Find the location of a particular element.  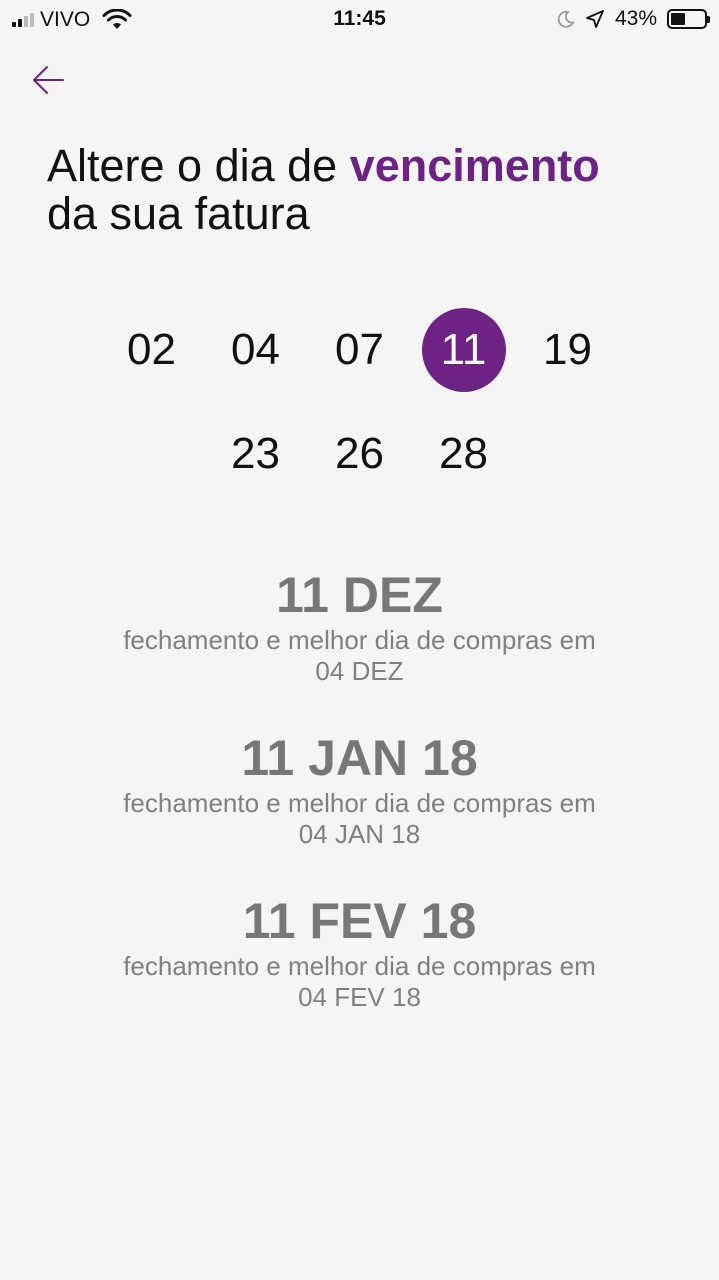

arrow-left-icon is located at coordinates (48, 80).